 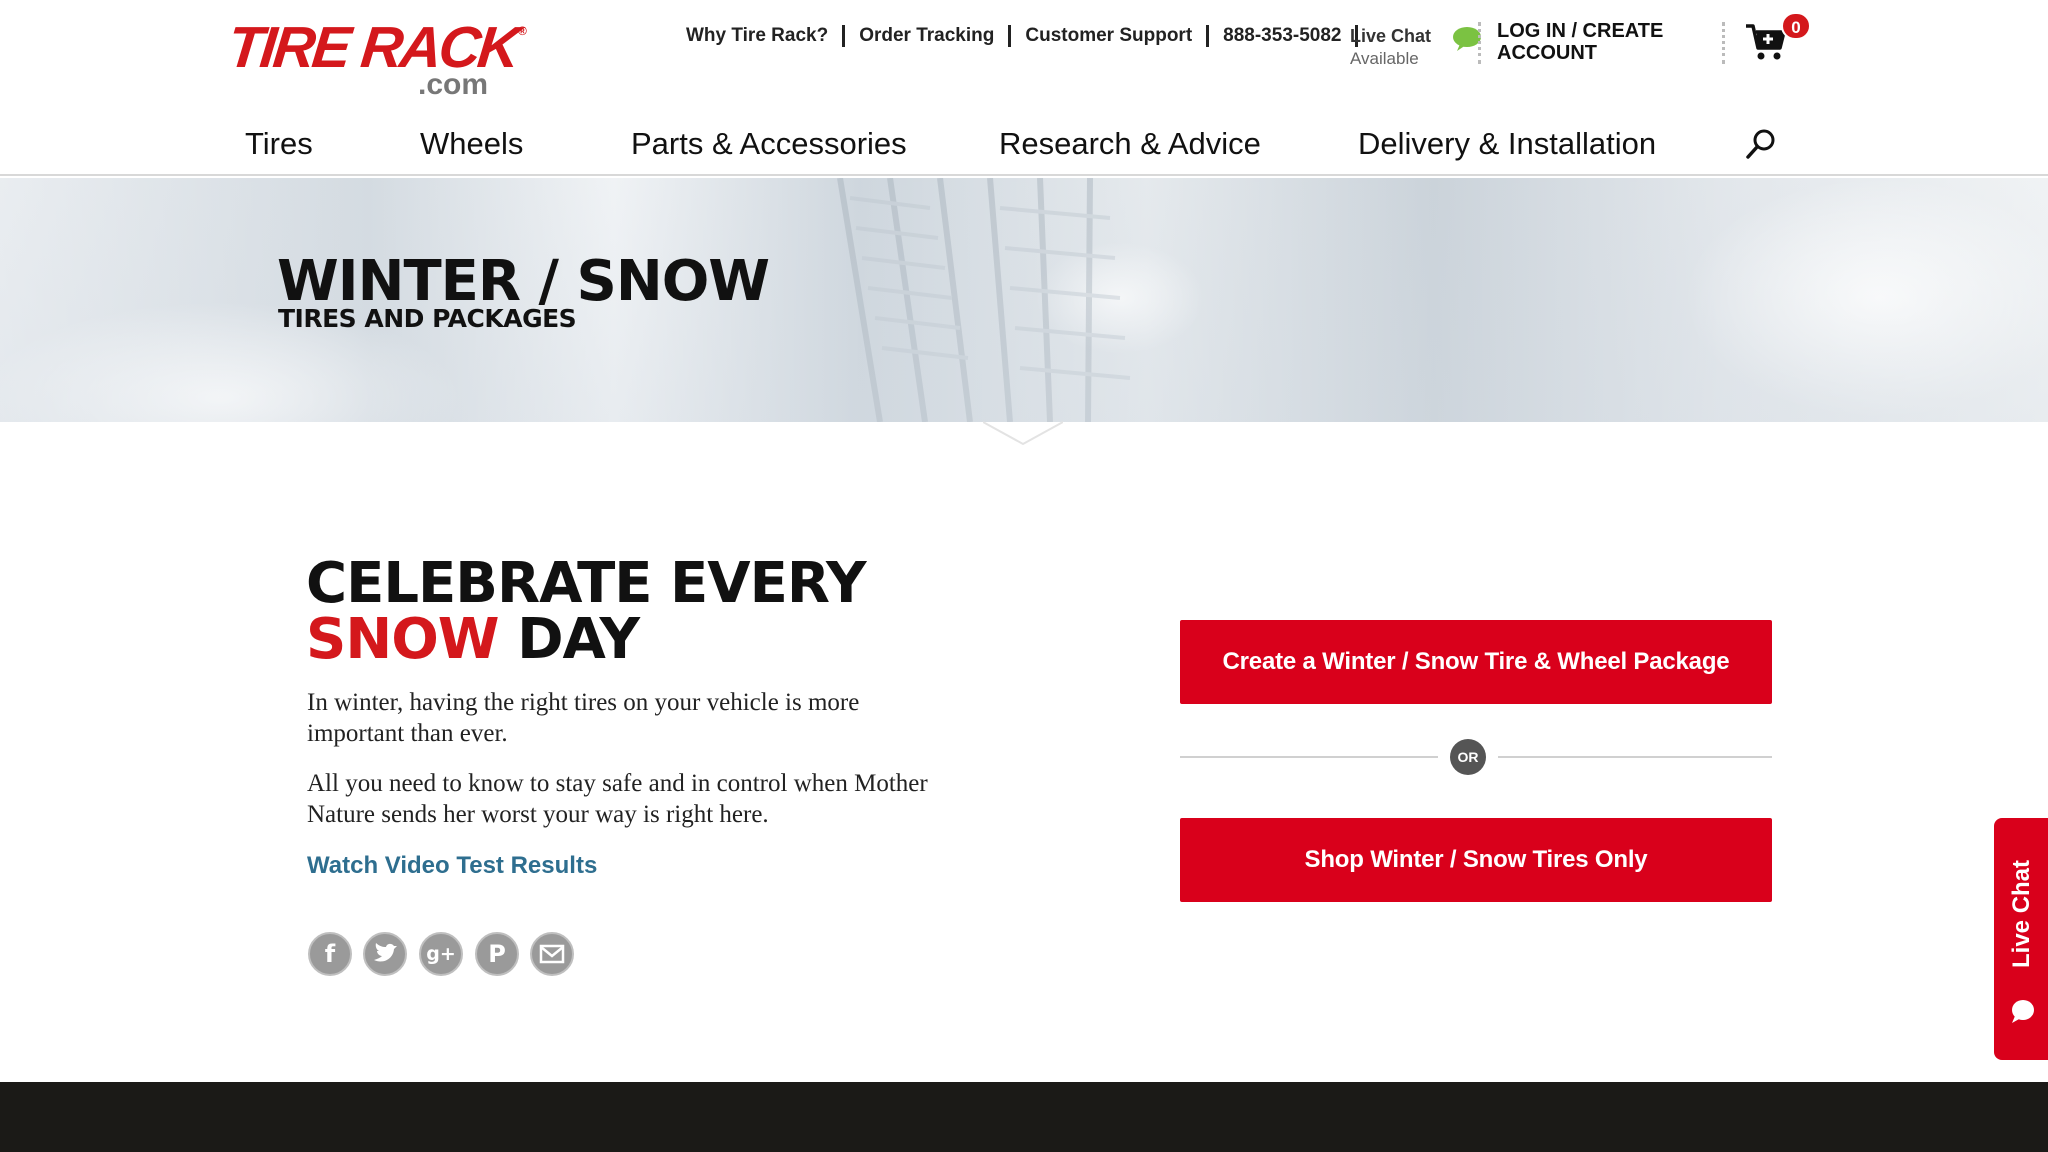 I want to click on login-create-account-link: LOG IN / CREATE ACCOUNT, so click(x=1592, y=42).